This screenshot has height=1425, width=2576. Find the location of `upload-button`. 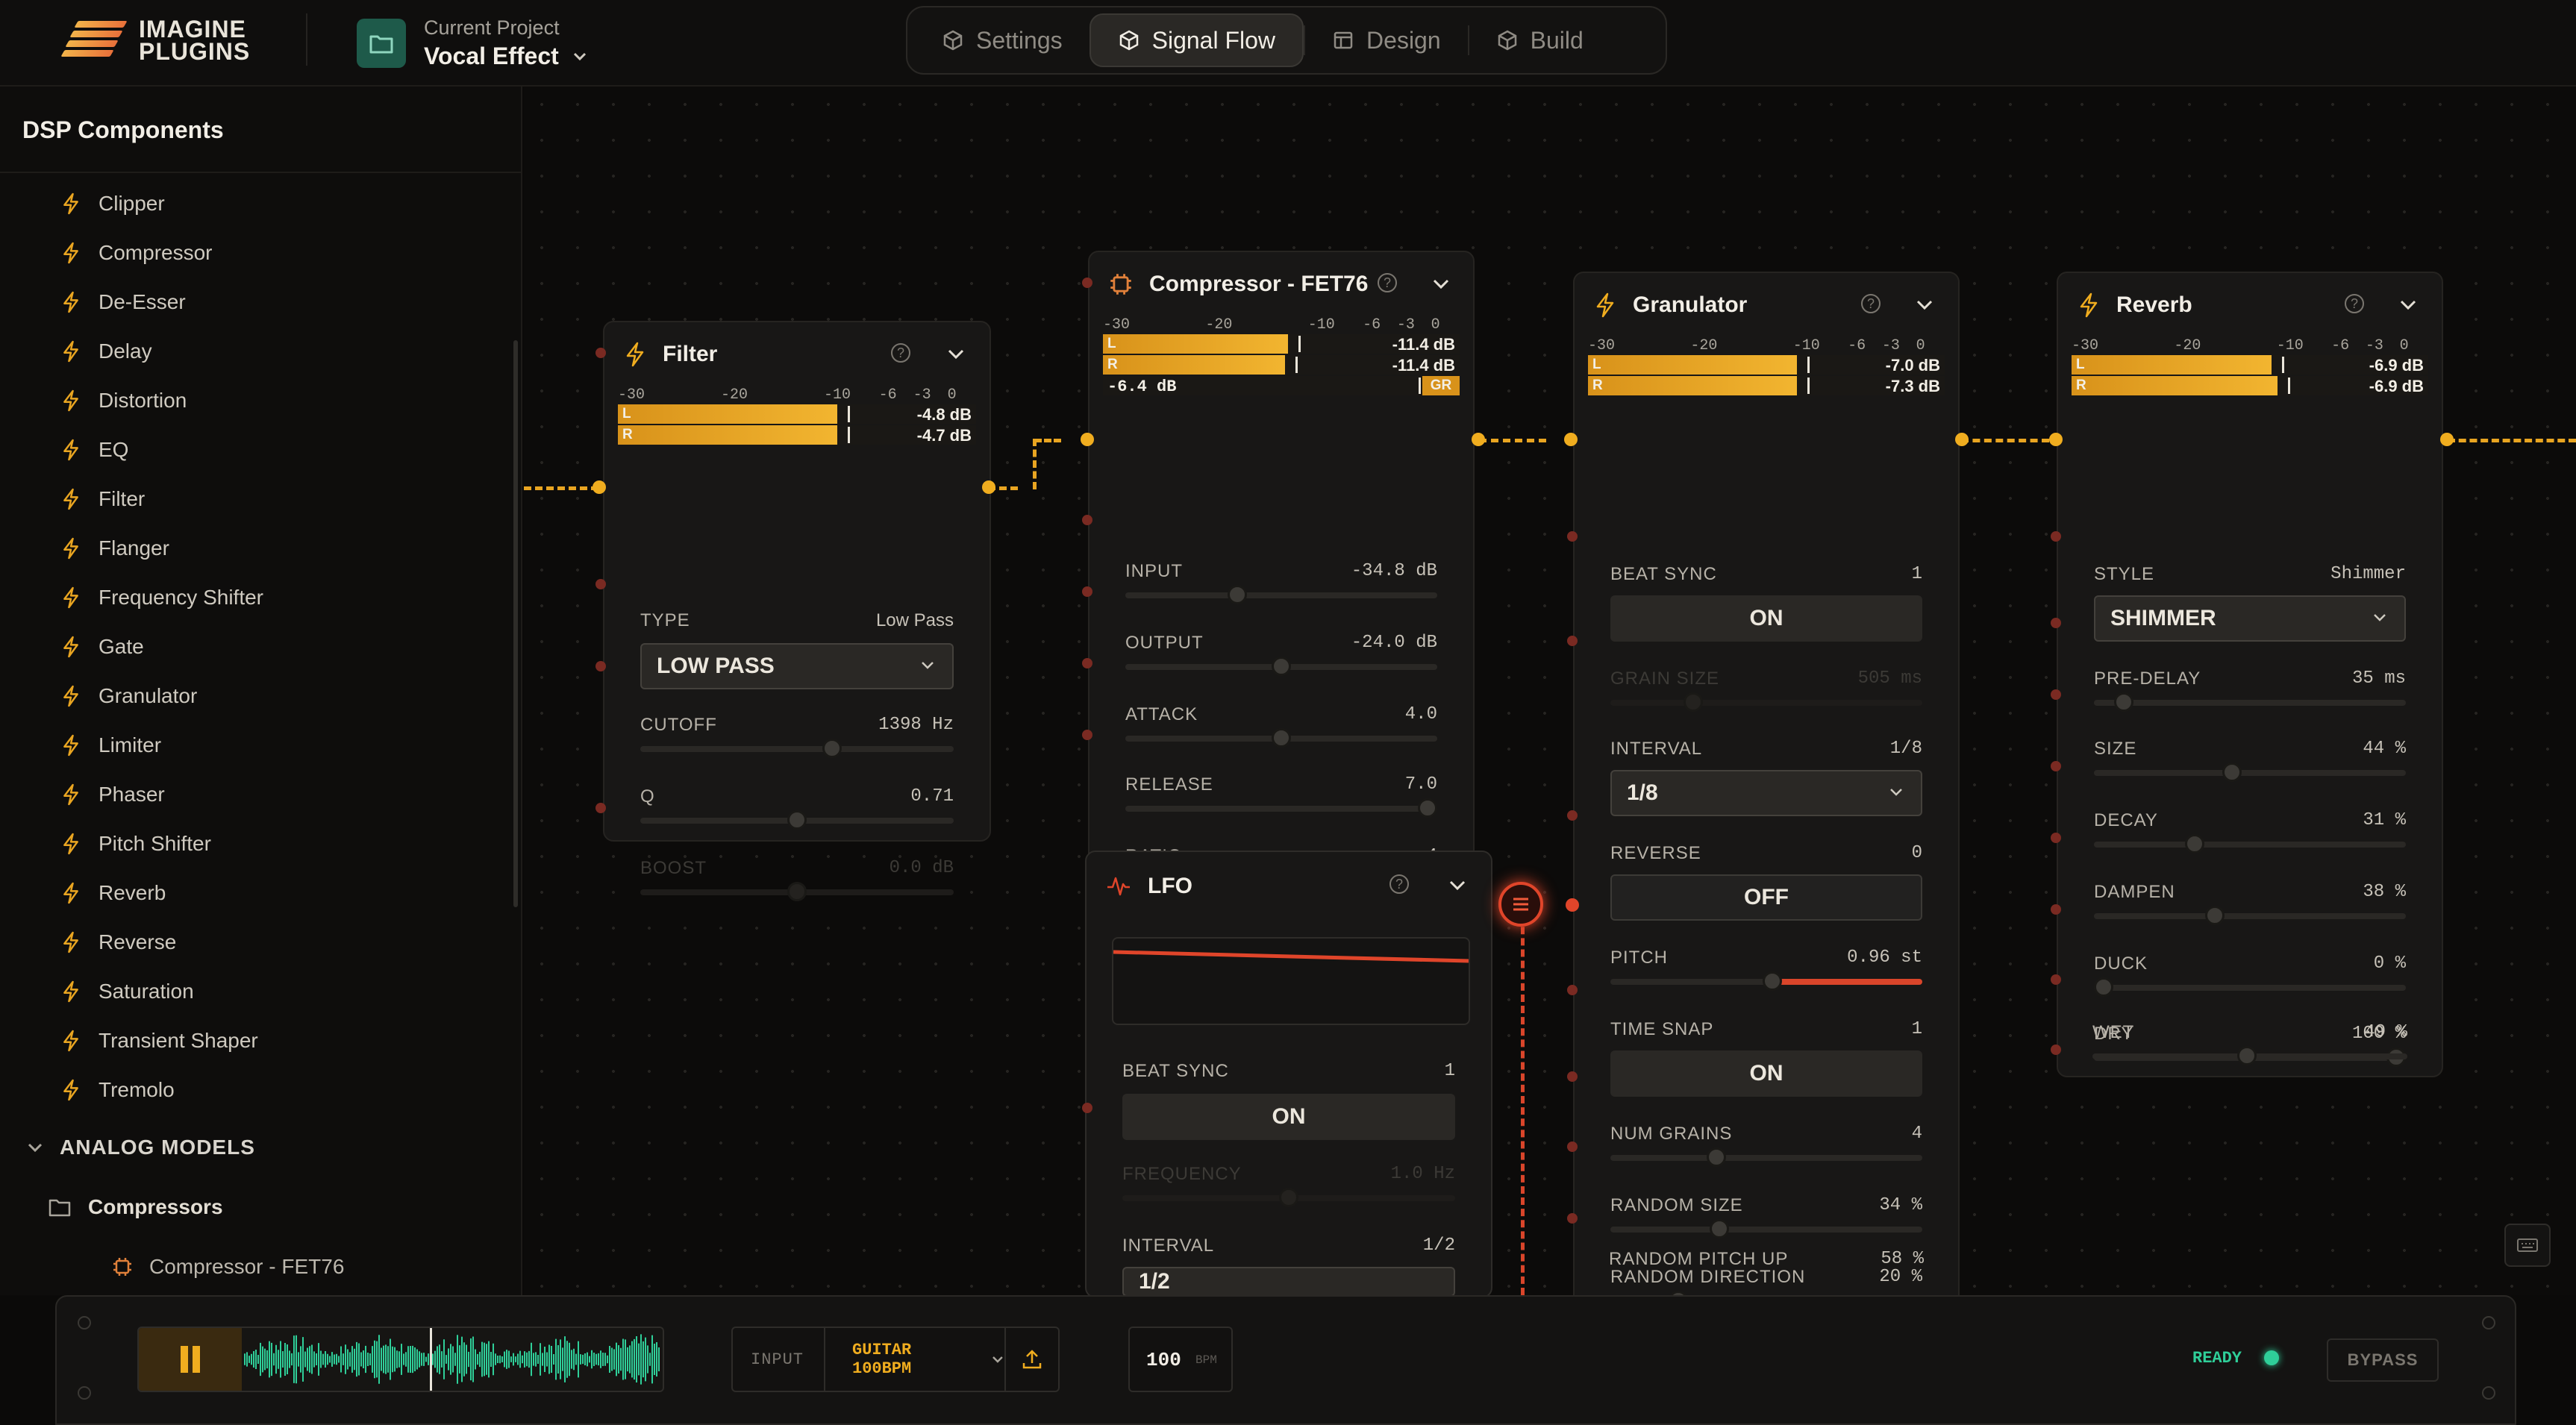

upload-button is located at coordinates (1032, 1359).